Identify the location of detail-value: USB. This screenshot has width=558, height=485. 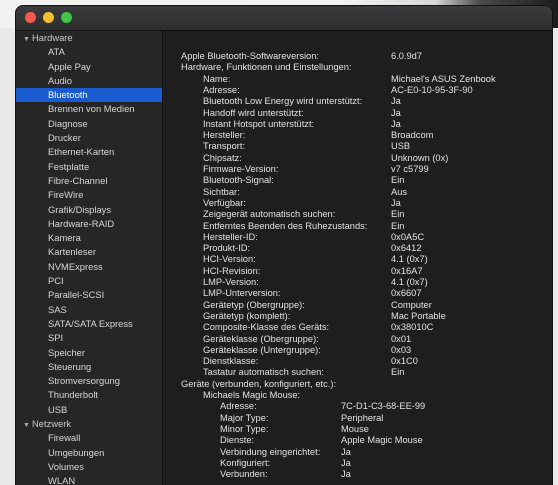
(401, 146).